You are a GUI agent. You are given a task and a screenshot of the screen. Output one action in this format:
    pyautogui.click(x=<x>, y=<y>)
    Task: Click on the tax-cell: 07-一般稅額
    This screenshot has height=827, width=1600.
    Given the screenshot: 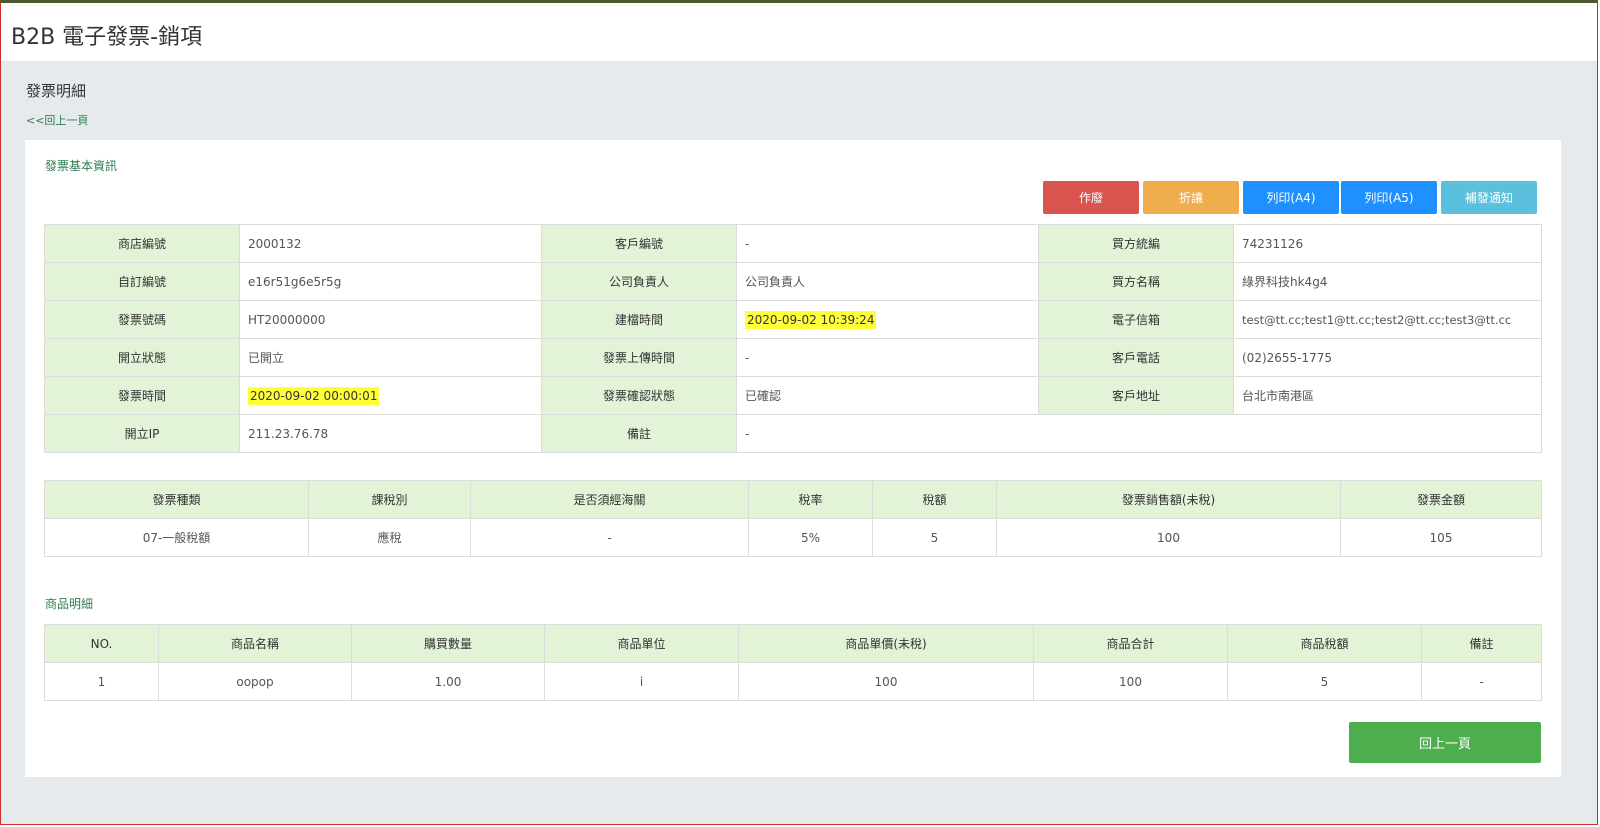 What is the action you would take?
    pyautogui.click(x=176, y=537)
    